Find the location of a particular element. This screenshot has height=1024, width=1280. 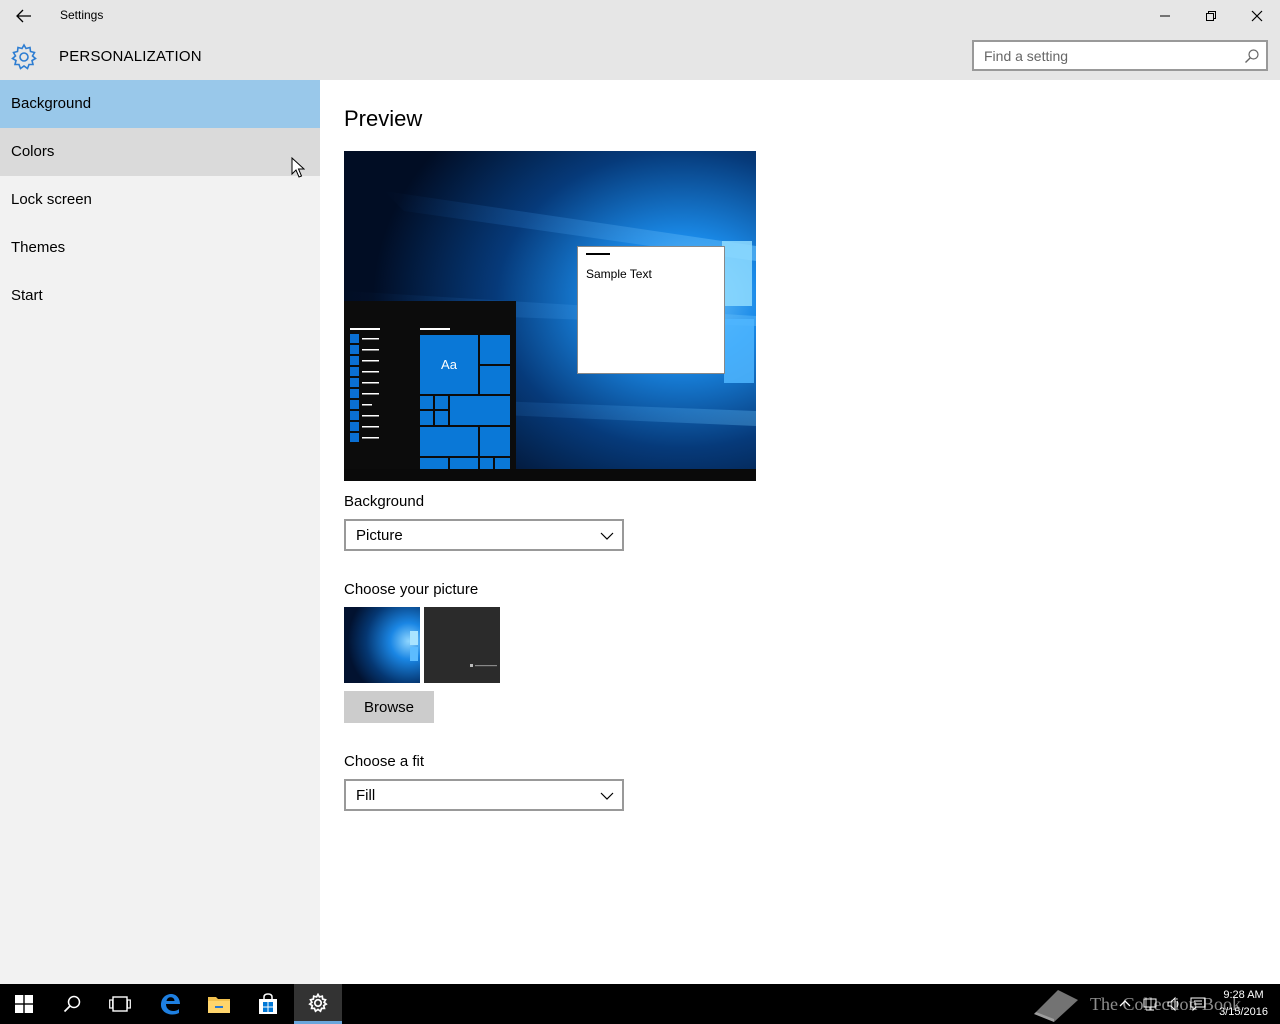

edge-browser-button is located at coordinates (170, 1004).